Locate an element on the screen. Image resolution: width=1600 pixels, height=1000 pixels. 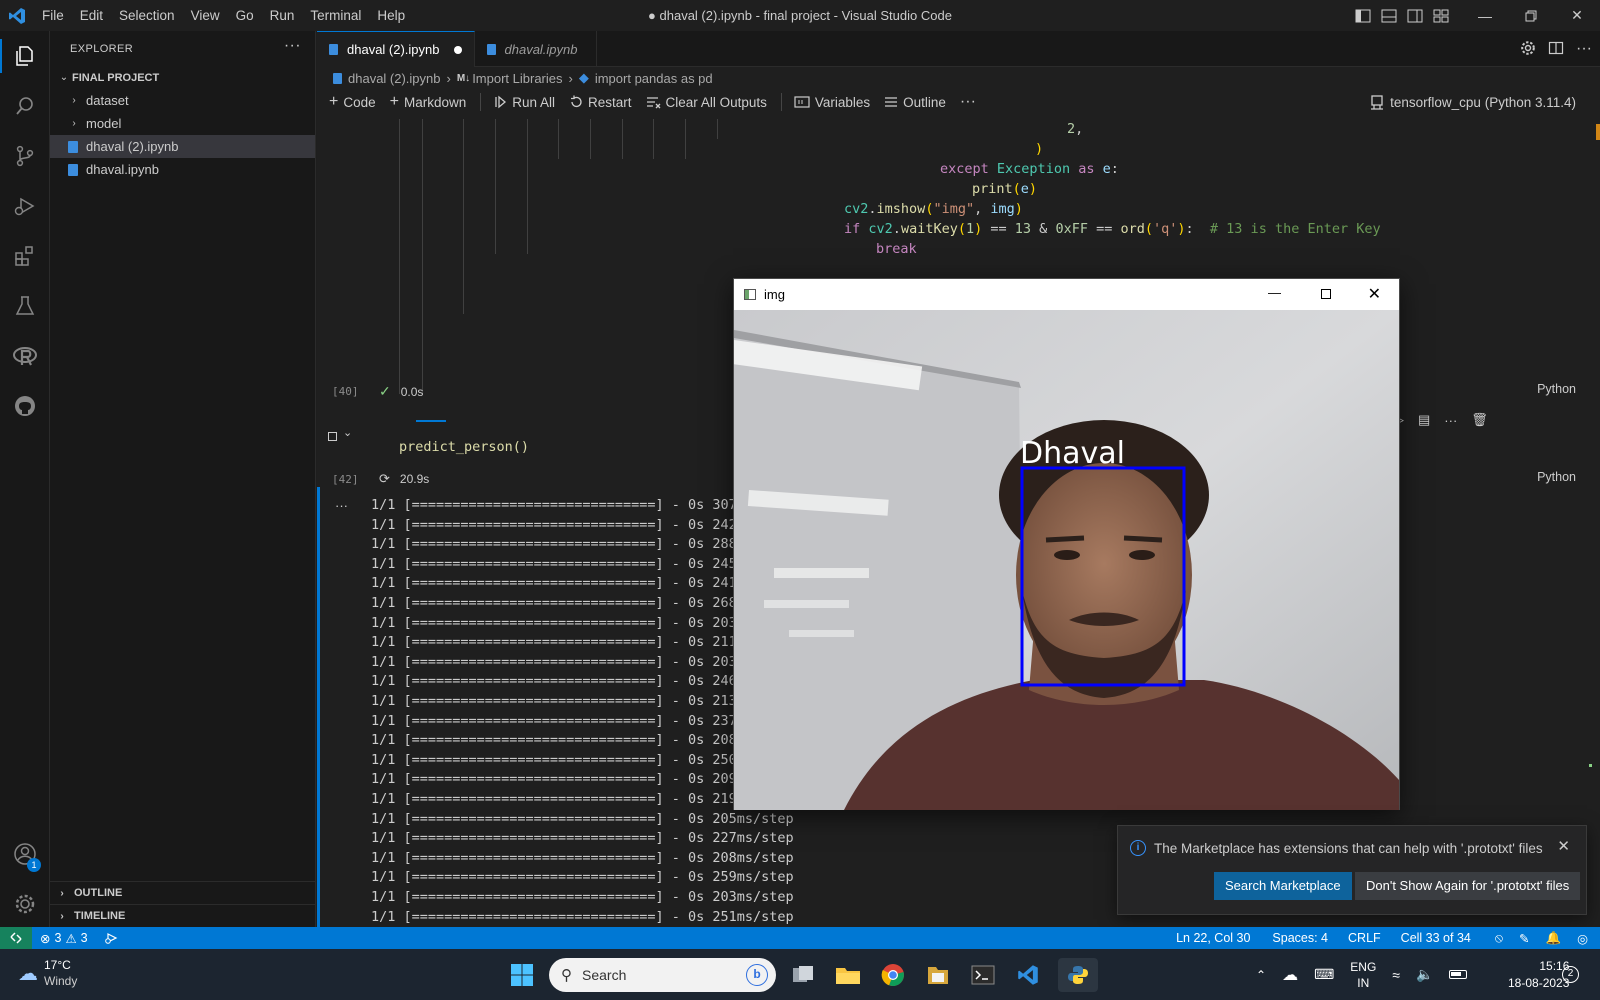
maximize-icon is located at coordinates (1326, 294).